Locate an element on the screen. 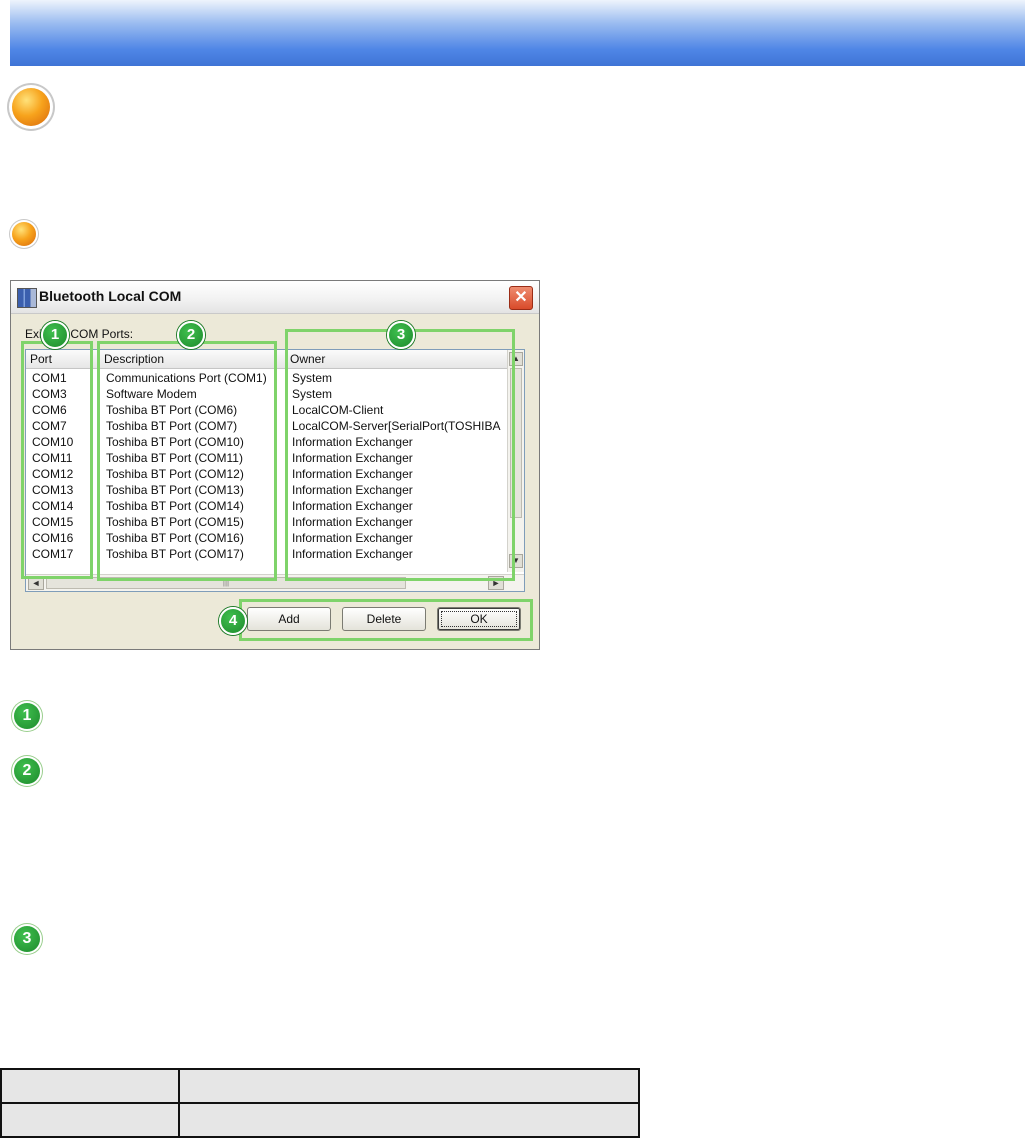 Image resolution: width=1025 pixels, height=1147 pixels. title-bar: Bluetooth Local COM ✕ is located at coordinates (275, 297).